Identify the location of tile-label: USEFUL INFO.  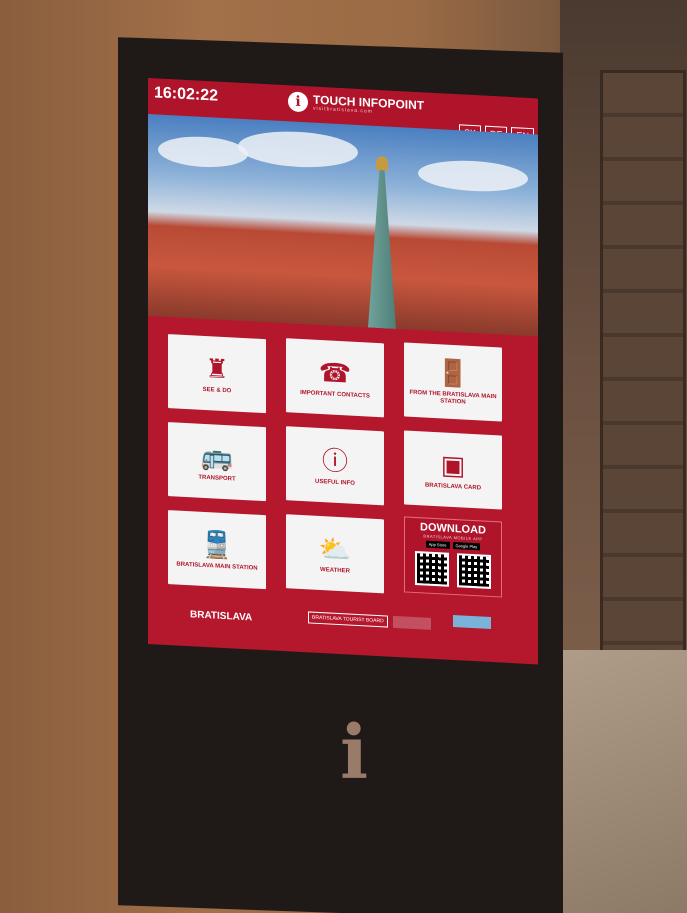
(335, 482).